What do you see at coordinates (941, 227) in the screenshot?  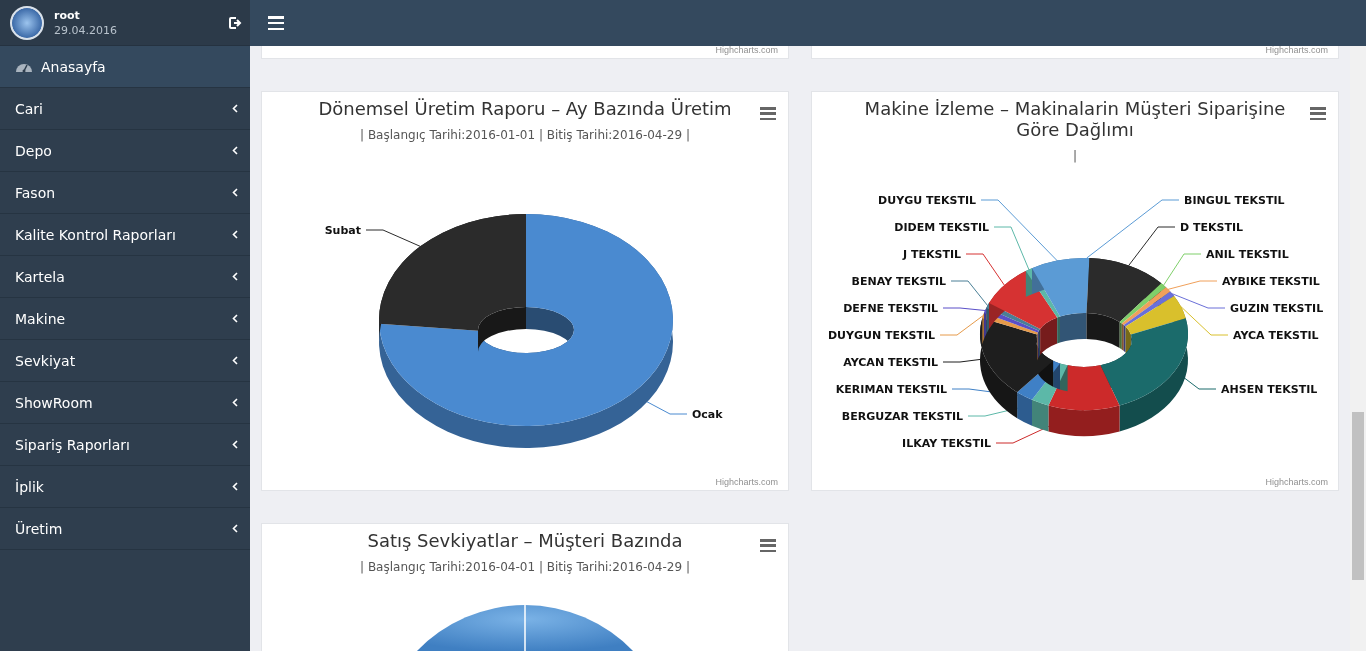 I see `slice-label: DIDEM TEKSTIL` at bounding box center [941, 227].